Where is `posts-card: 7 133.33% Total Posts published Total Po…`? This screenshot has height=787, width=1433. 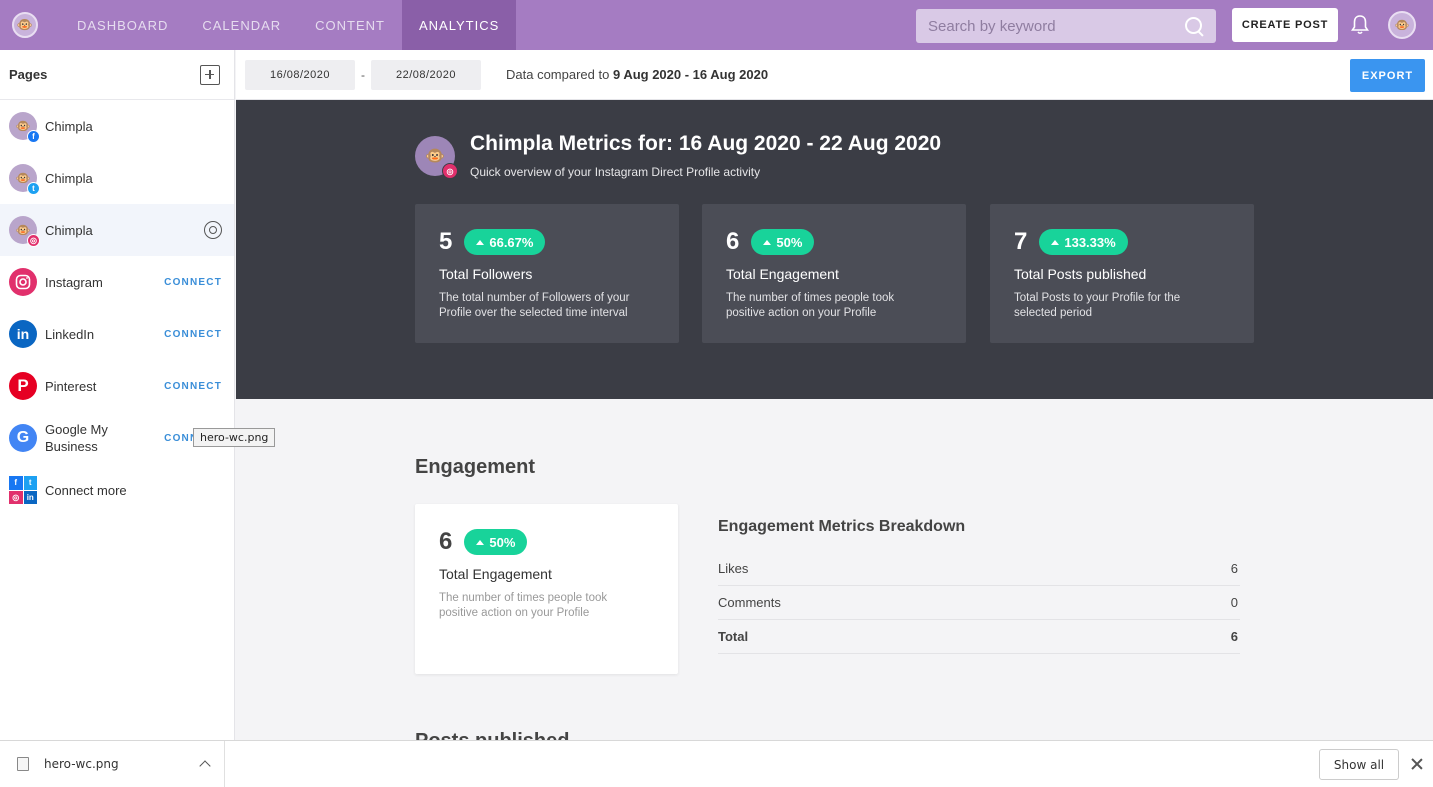 posts-card: 7 133.33% Total Posts published Total Po… is located at coordinates (1122, 273).